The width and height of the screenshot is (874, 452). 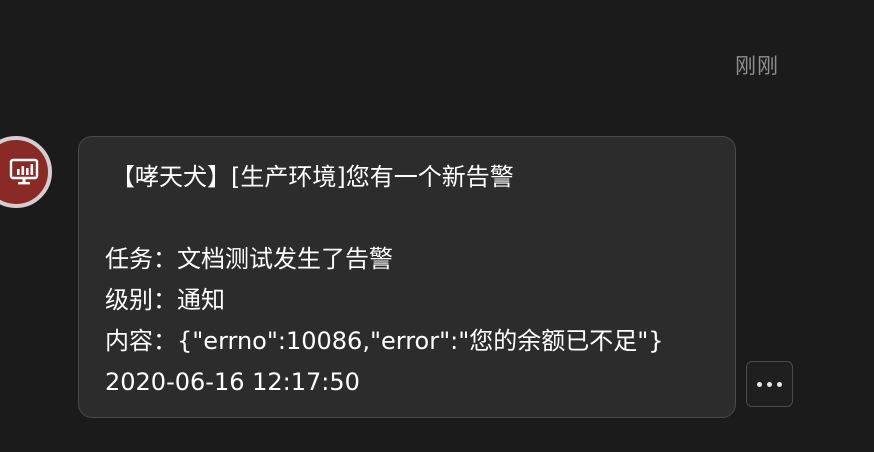 I want to click on more-options-button, so click(x=769, y=384).